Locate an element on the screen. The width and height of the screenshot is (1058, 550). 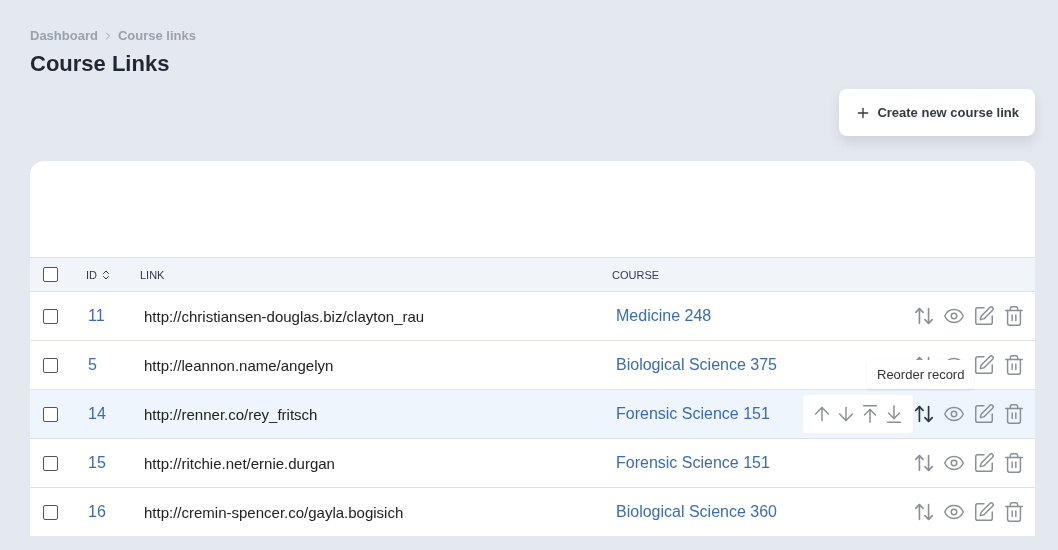
link-cell-text: http://ritchie.net/ernie.durgan is located at coordinates (239, 463).